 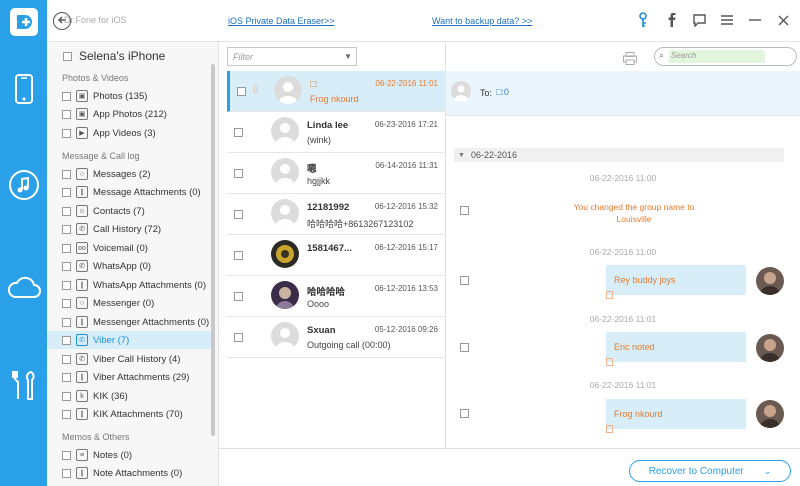 I want to click on app-logo-icon, so click(x=24, y=22).